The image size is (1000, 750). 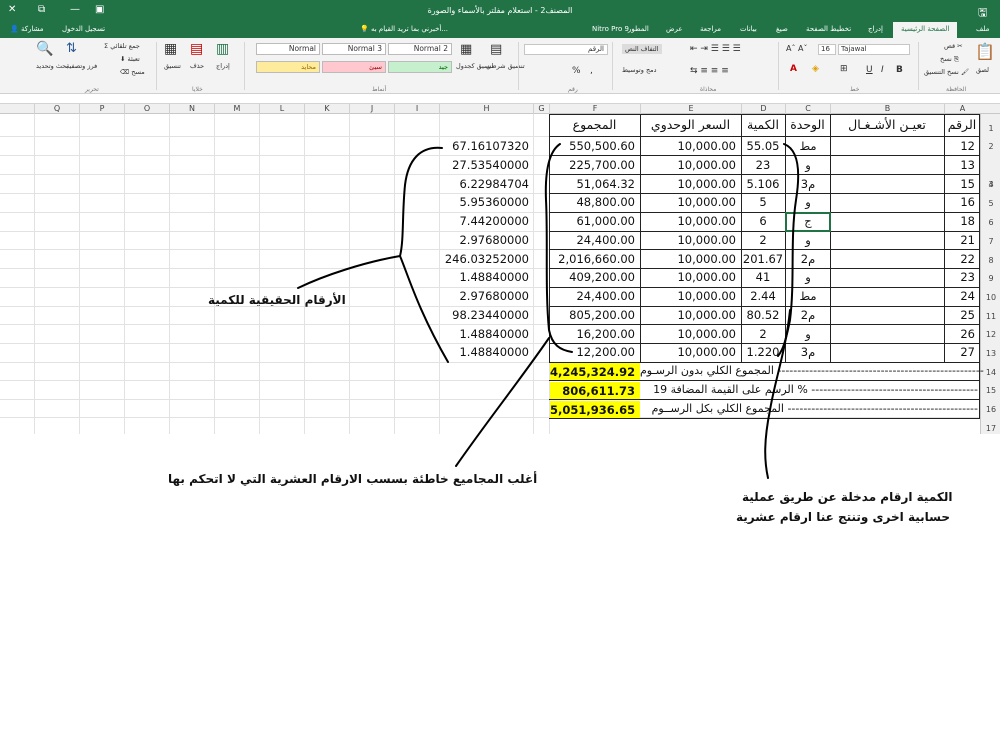 I want to click on column-header: E, so click(x=690, y=109).